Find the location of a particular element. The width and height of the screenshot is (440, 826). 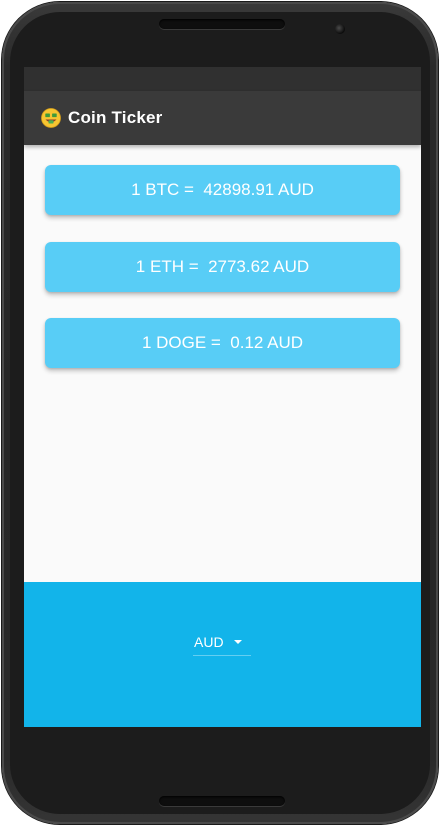

currency-selected-value: AUD is located at coordinates (209, 642).